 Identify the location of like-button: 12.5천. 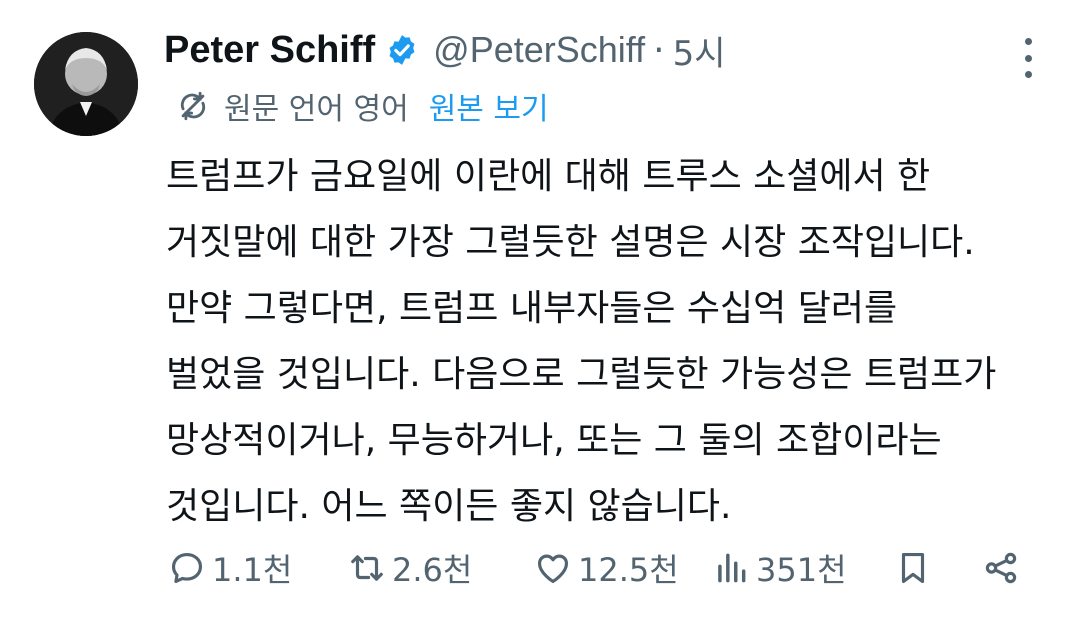
(606, 568).